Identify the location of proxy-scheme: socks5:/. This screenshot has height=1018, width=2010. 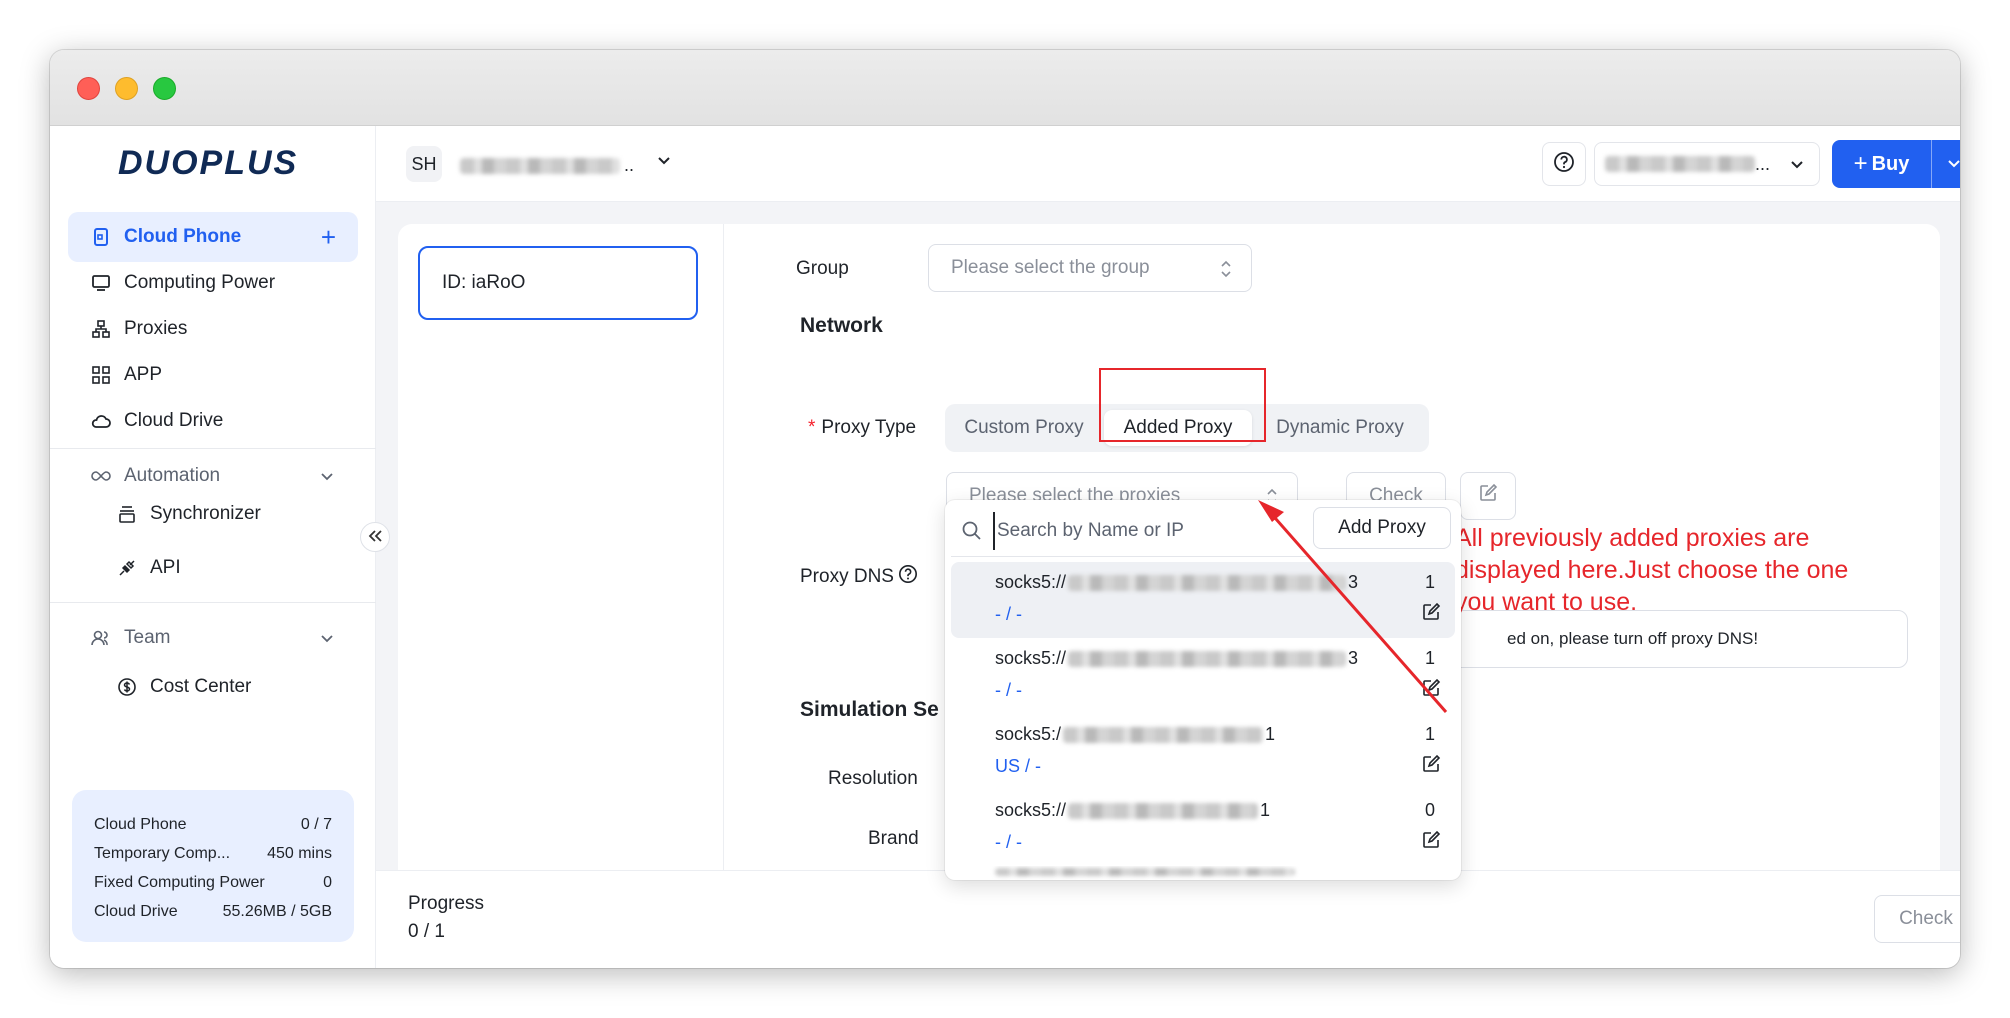
(1028, 734).